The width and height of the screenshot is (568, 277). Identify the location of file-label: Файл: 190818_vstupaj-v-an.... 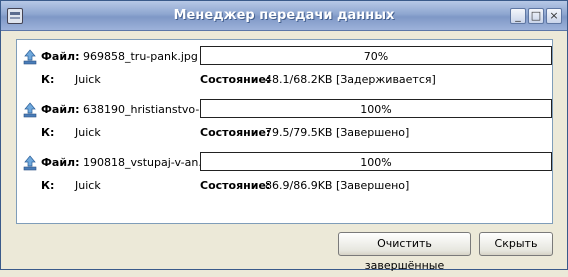
(128, 162).